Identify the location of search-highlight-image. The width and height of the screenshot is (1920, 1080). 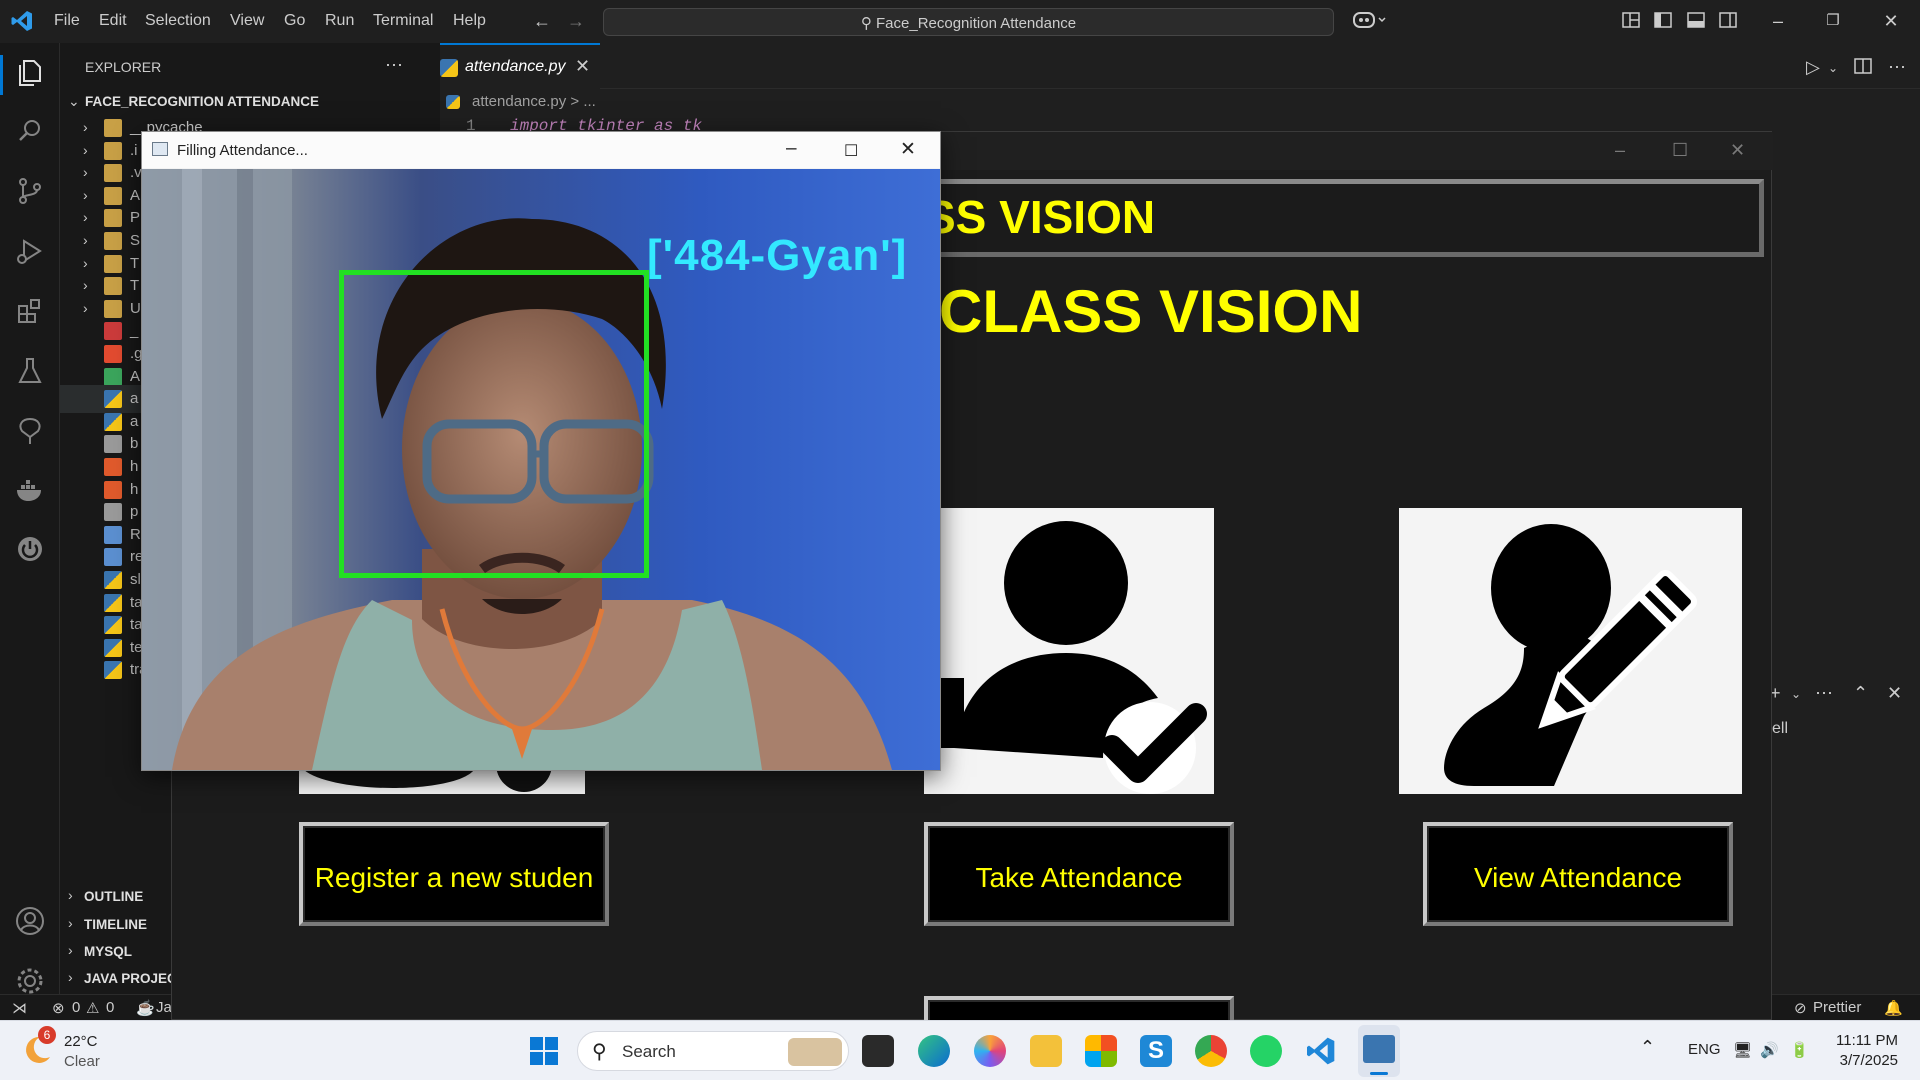
(815, 1052).